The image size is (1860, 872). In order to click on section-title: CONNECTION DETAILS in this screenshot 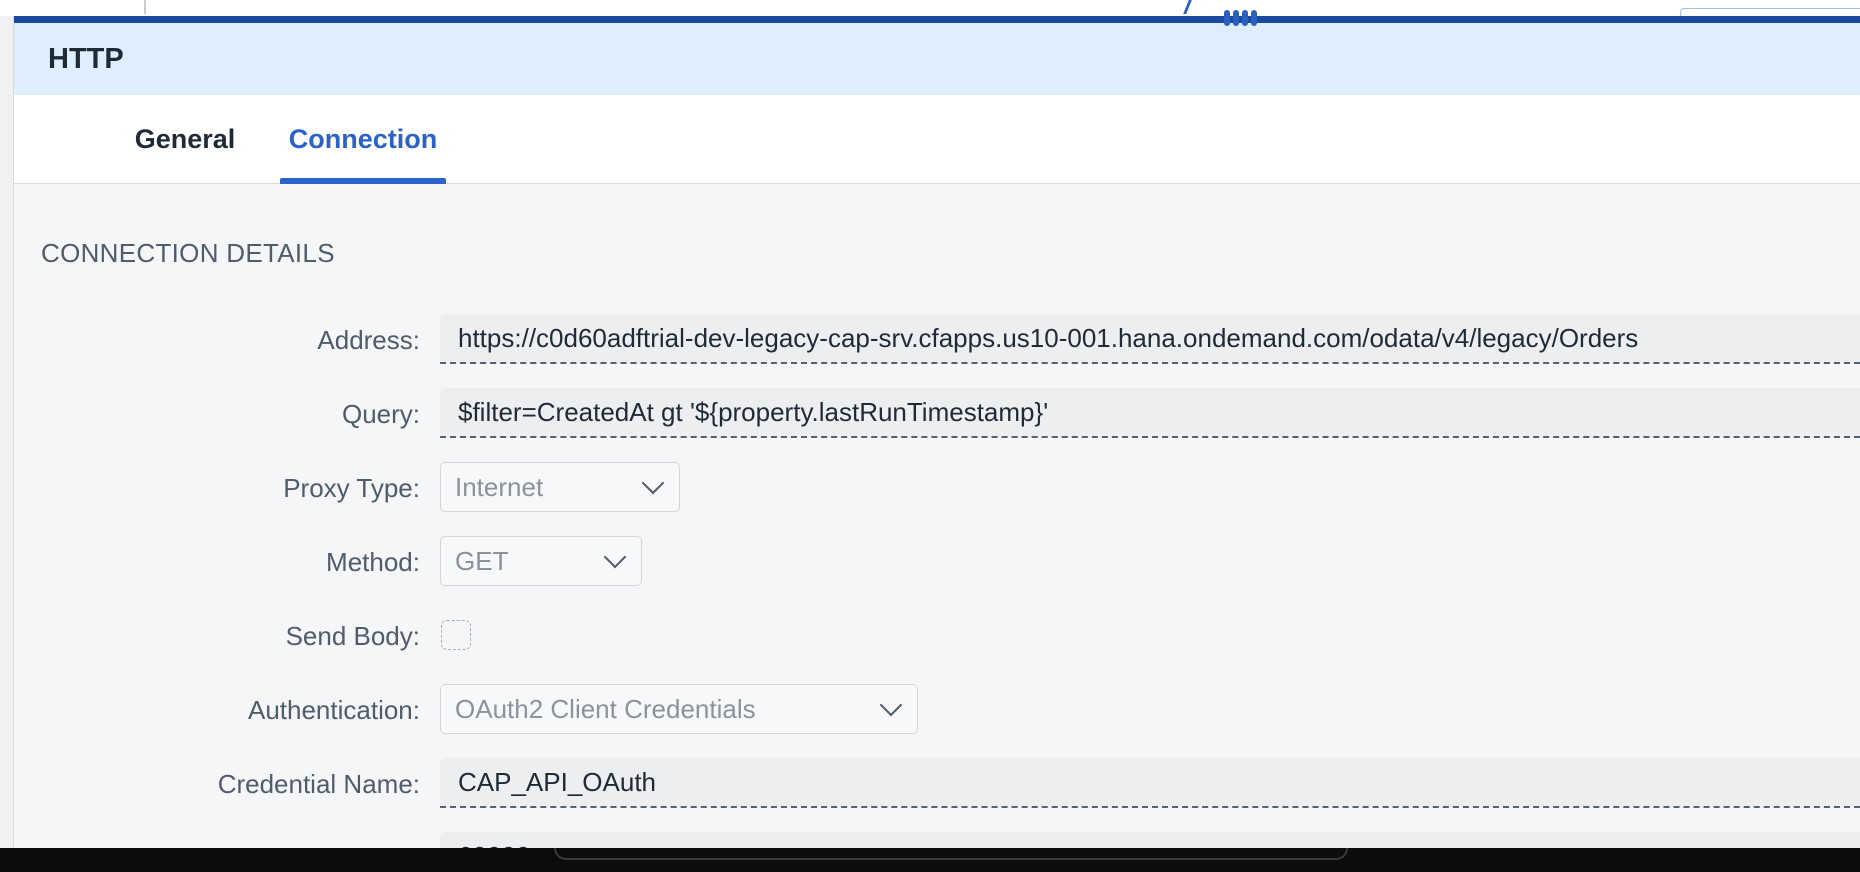, I will do `click(188, 253)`.